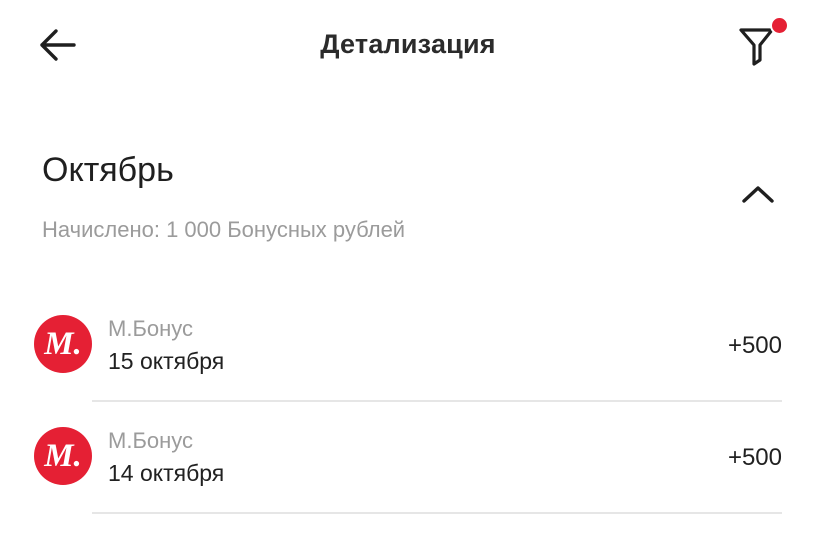  Describe the element at coordinates (108, 170) in the screenshot. I see `month-title: Октябрь` at that location.